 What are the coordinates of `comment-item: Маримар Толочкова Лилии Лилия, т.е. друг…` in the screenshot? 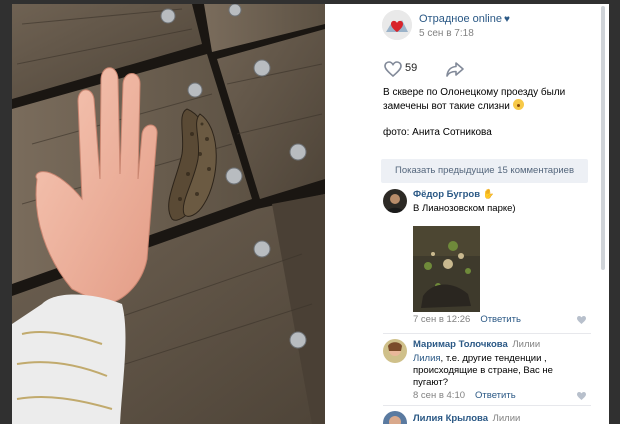 It's located at (487, 370).